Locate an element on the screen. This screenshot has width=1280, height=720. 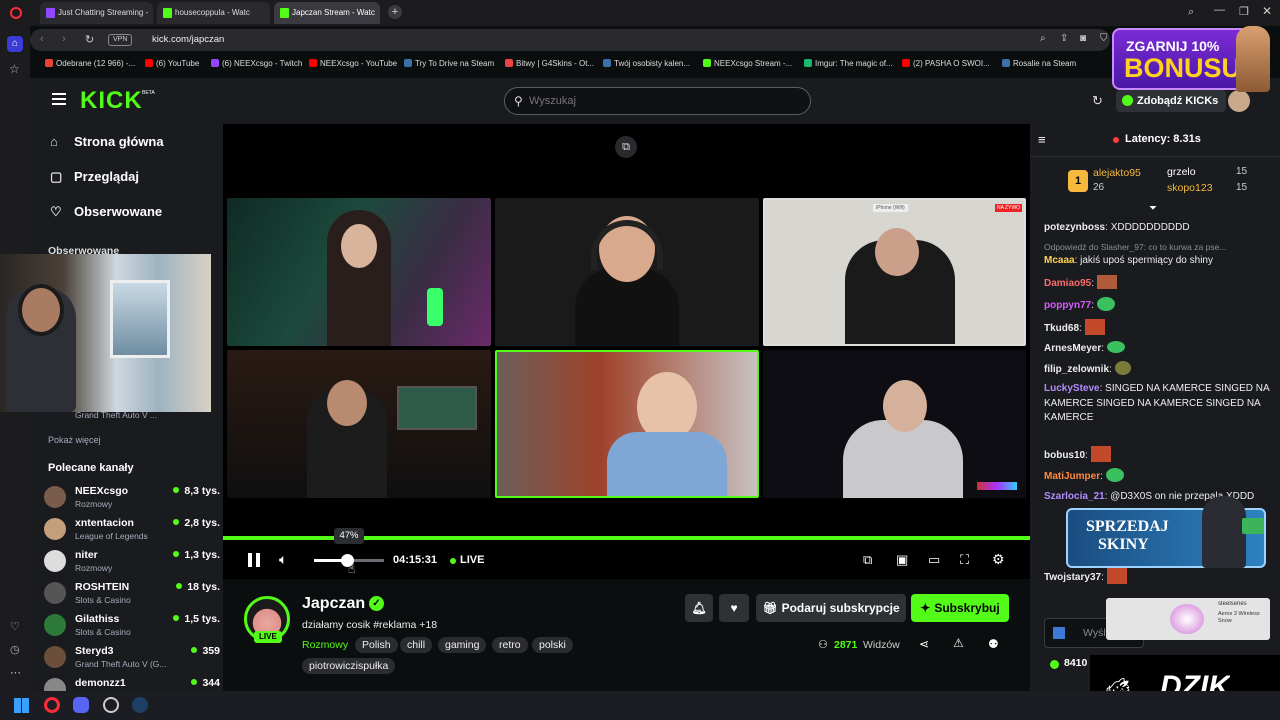
chevron-down-icon: ⏷ is located at coordinates (1153, 208).